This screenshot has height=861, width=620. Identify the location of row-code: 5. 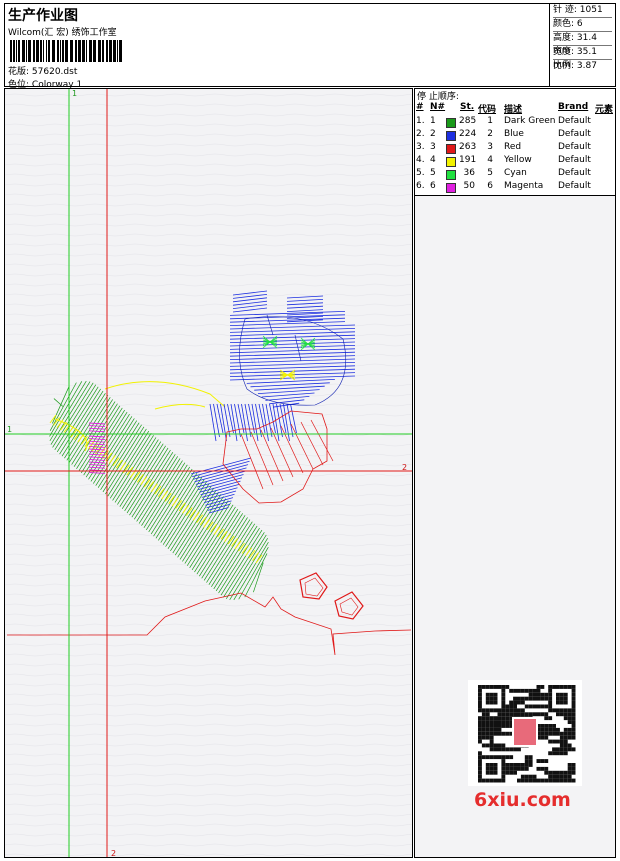
(490, 173).